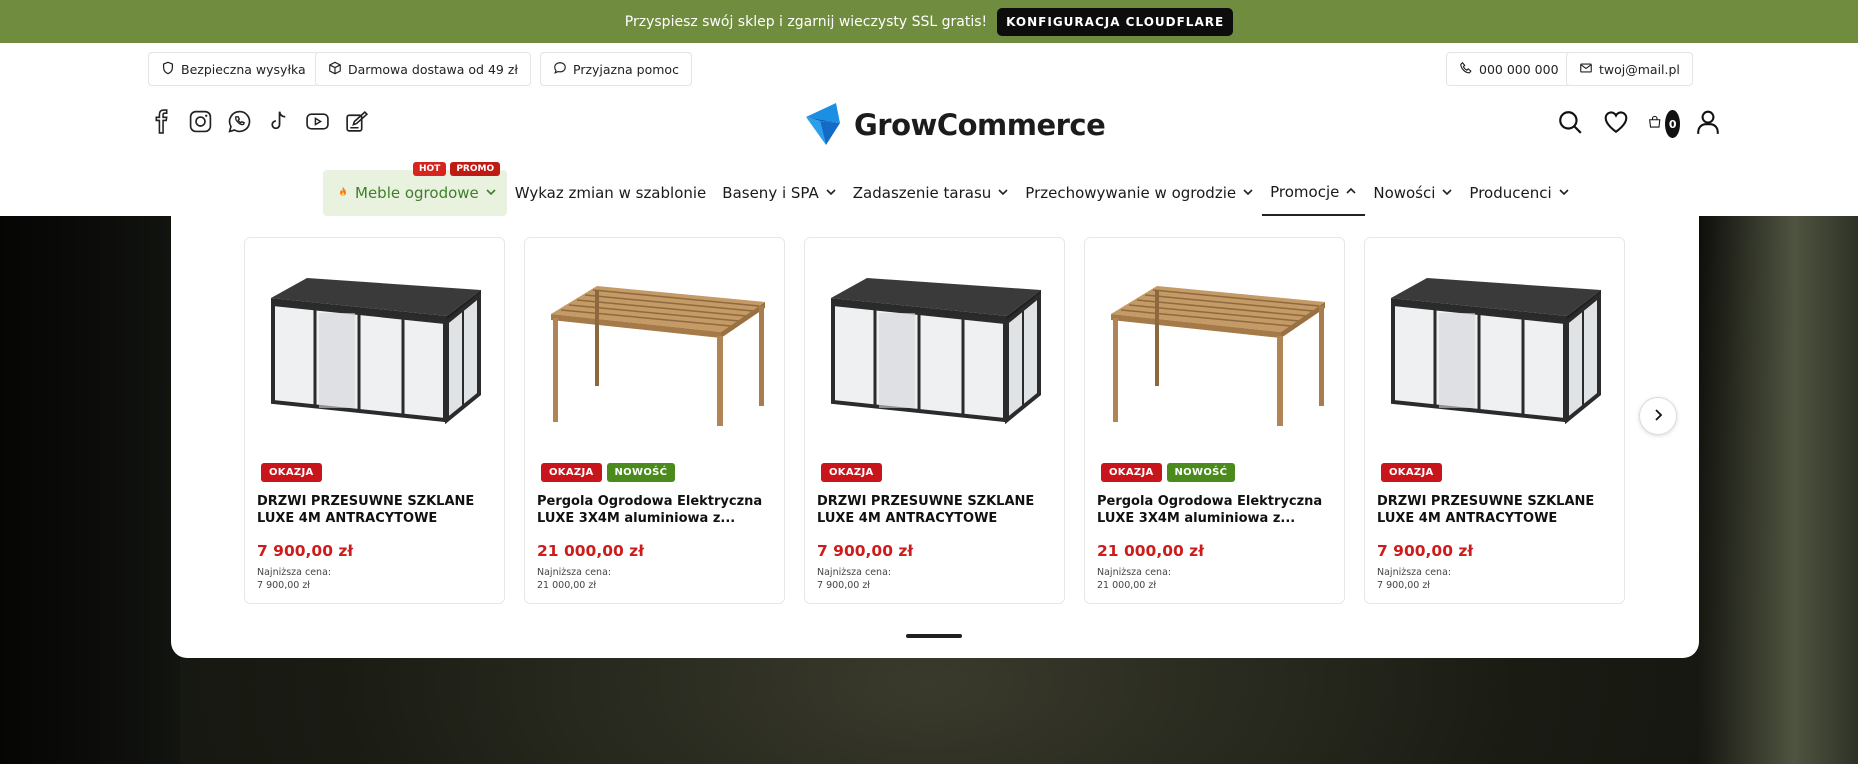  I want to click on carousel-pagination-indicator, so click(934, 636).